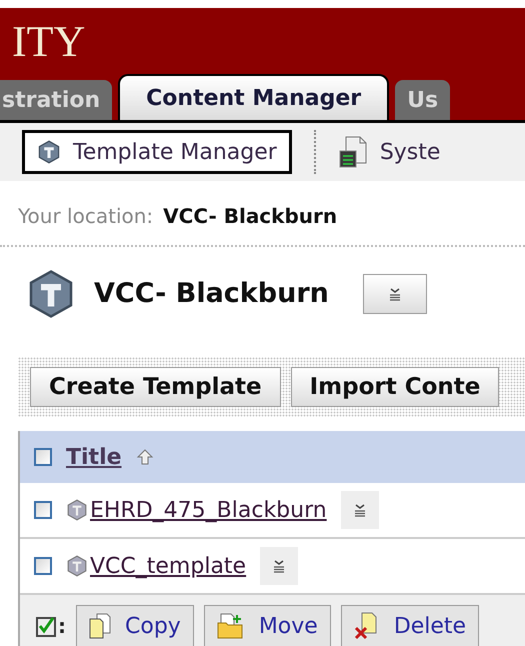  I want to click on action-button: Delete, so click(410, 625).